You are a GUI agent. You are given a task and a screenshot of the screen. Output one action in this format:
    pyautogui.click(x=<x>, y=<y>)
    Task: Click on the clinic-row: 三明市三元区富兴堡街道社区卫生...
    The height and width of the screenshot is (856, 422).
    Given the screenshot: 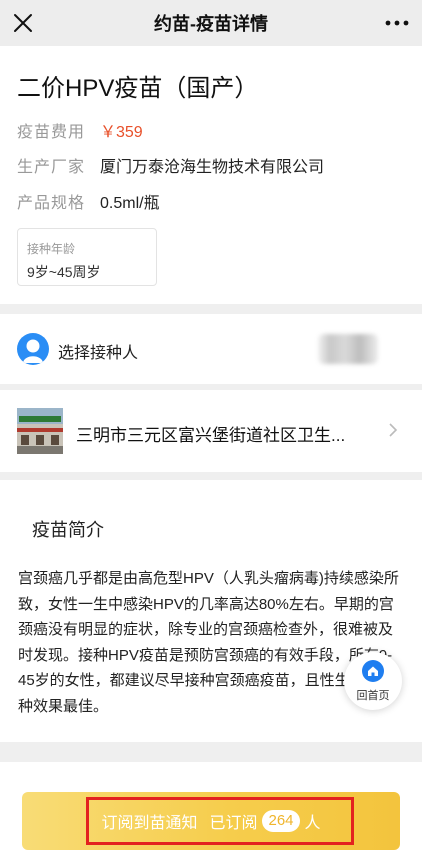 What is the action you would take?
    pyautogui.click(x=211, y=431)
    